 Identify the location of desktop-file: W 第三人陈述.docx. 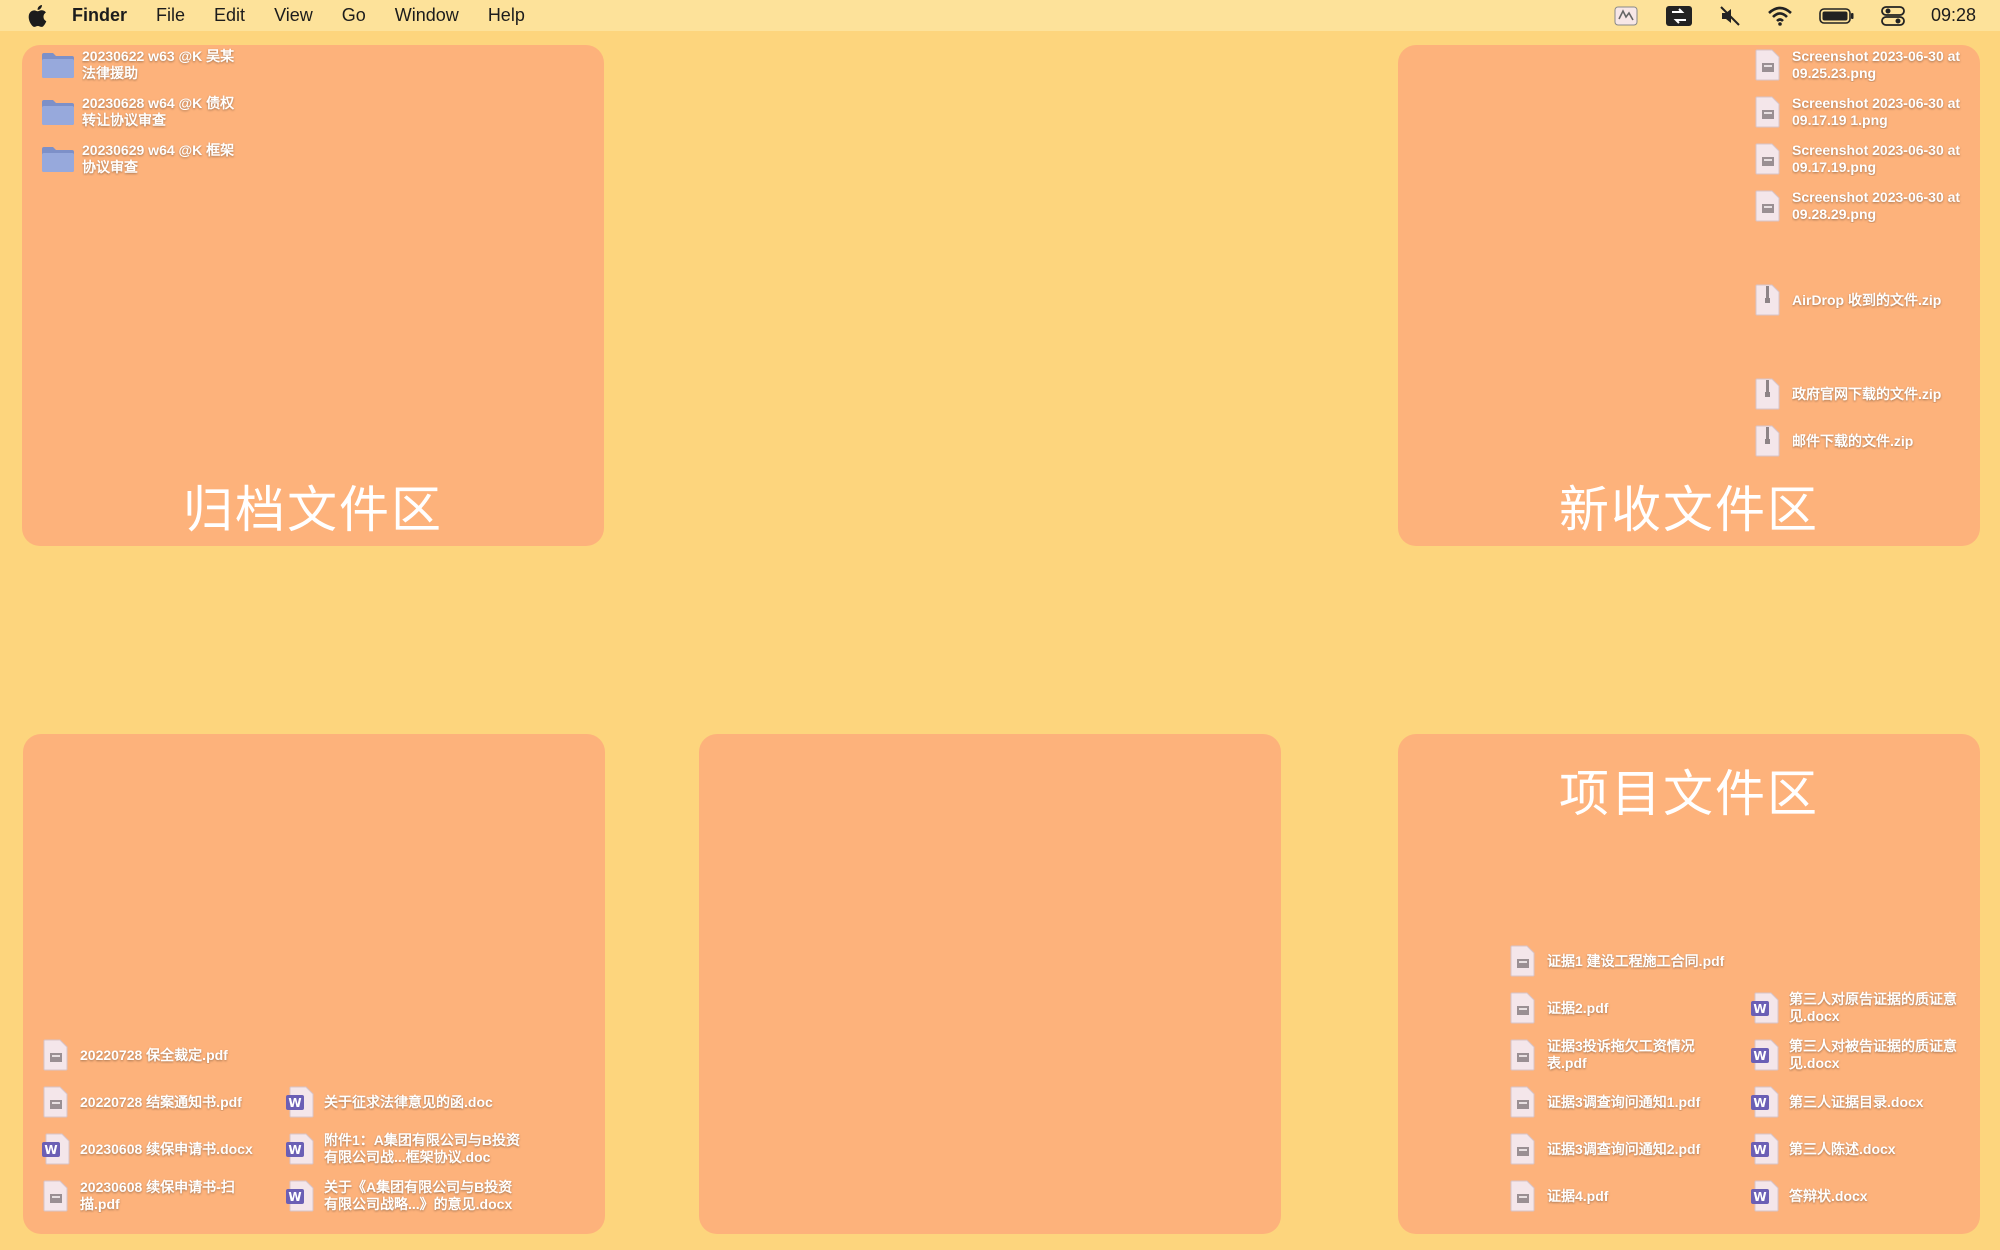
(1867, 1149).